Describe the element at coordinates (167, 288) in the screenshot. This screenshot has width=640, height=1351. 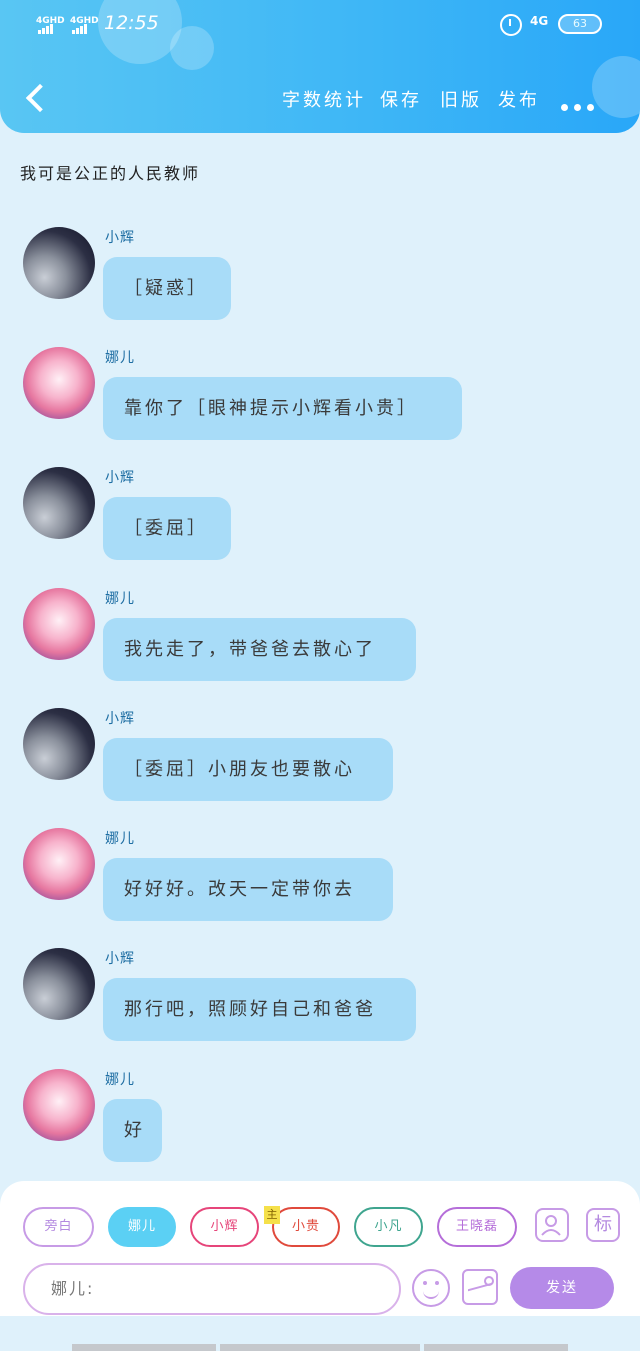
I see `message-bubble: ［疑惑］` at that location.